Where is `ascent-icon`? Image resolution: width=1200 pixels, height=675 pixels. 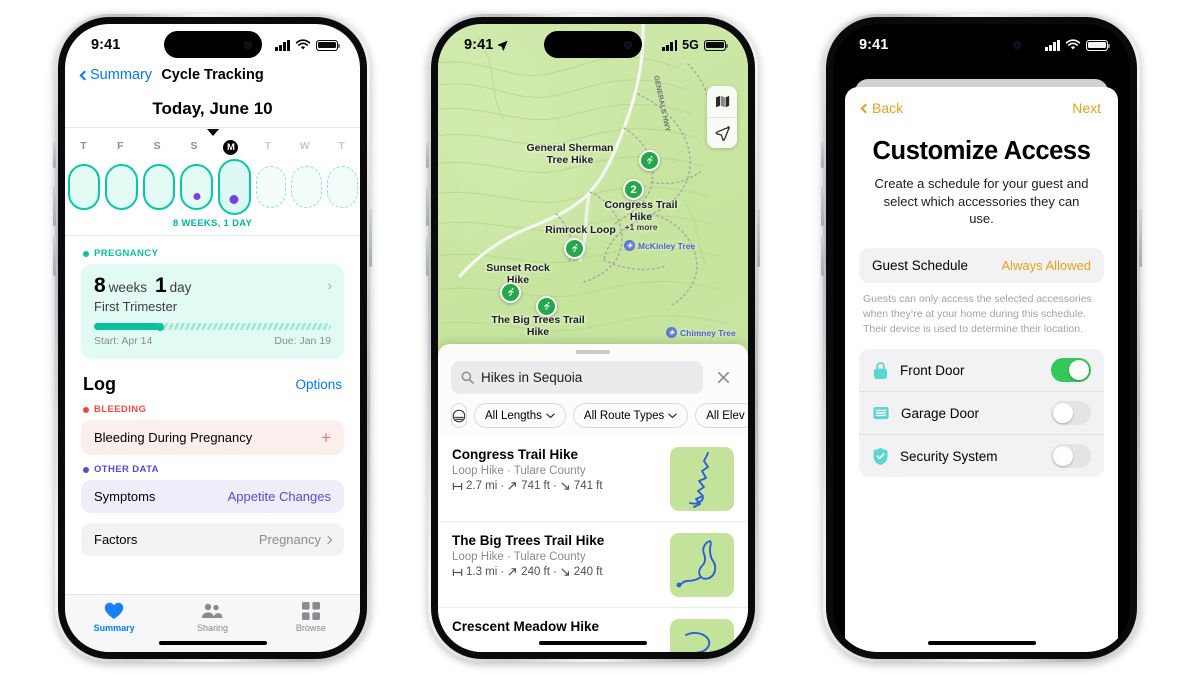 ascent-icon is located at coordinates (512, 572).